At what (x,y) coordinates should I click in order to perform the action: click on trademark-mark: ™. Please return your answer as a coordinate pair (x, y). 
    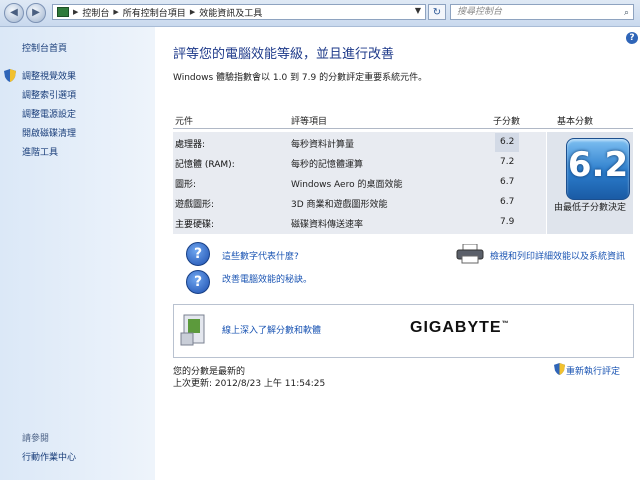
    Looking at the image, I should click on (505, 324).